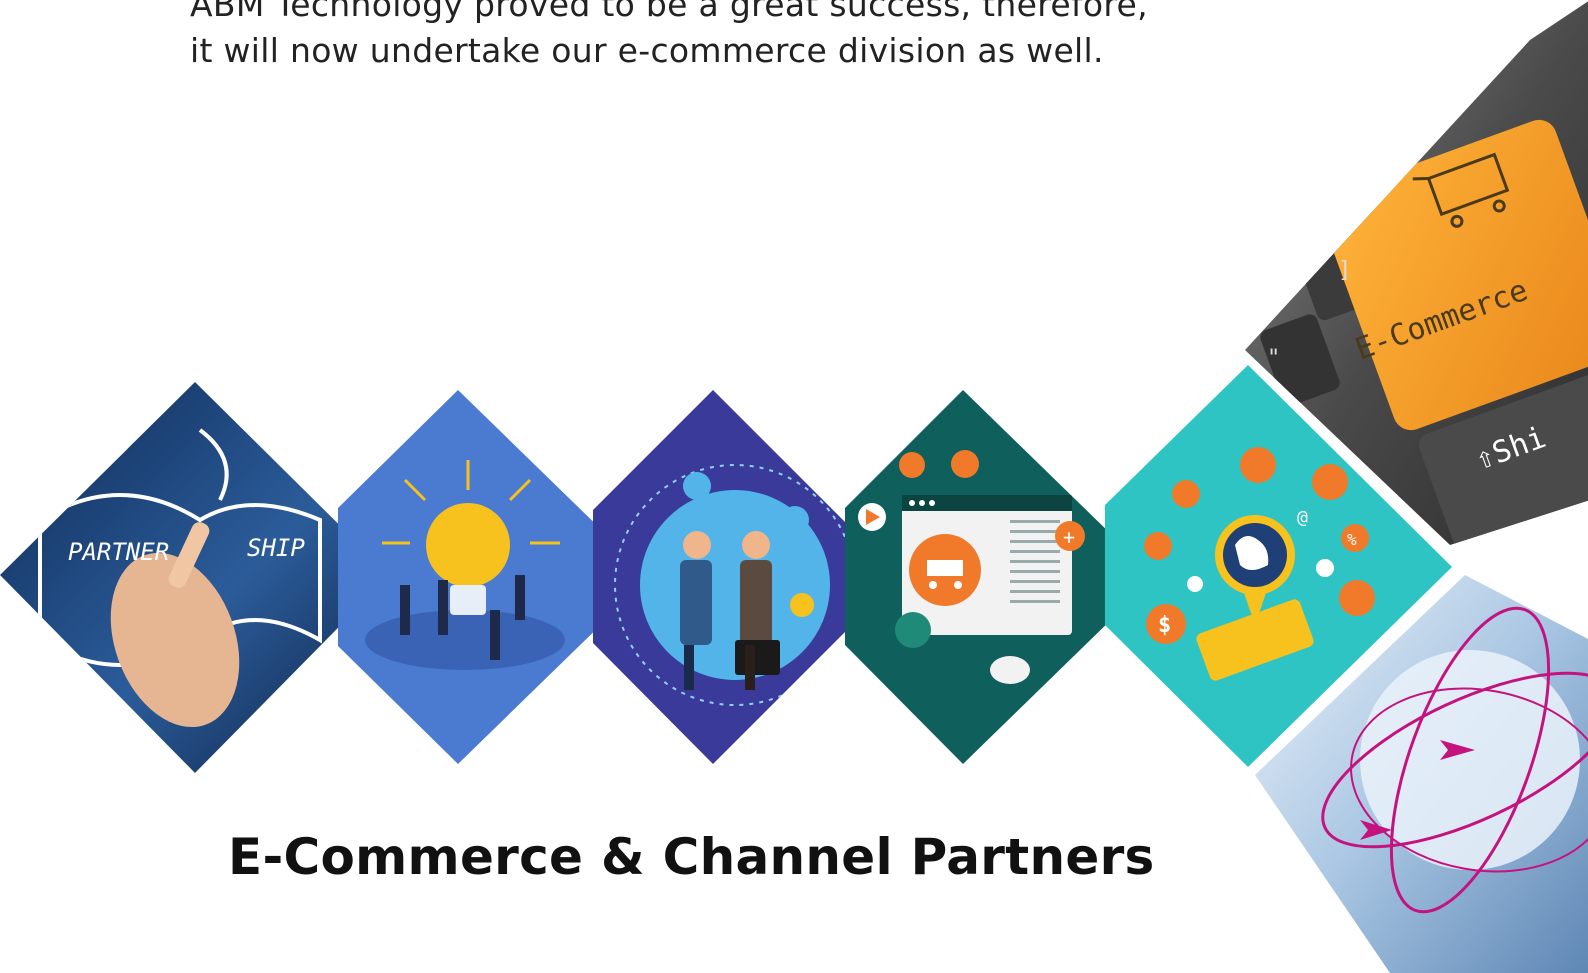 Image resolution: width=1588 pixels, height=973 pixels. Describe the element at coordinates (468, 545) in the screenshot. I see `lightbulb-icon` at that location.